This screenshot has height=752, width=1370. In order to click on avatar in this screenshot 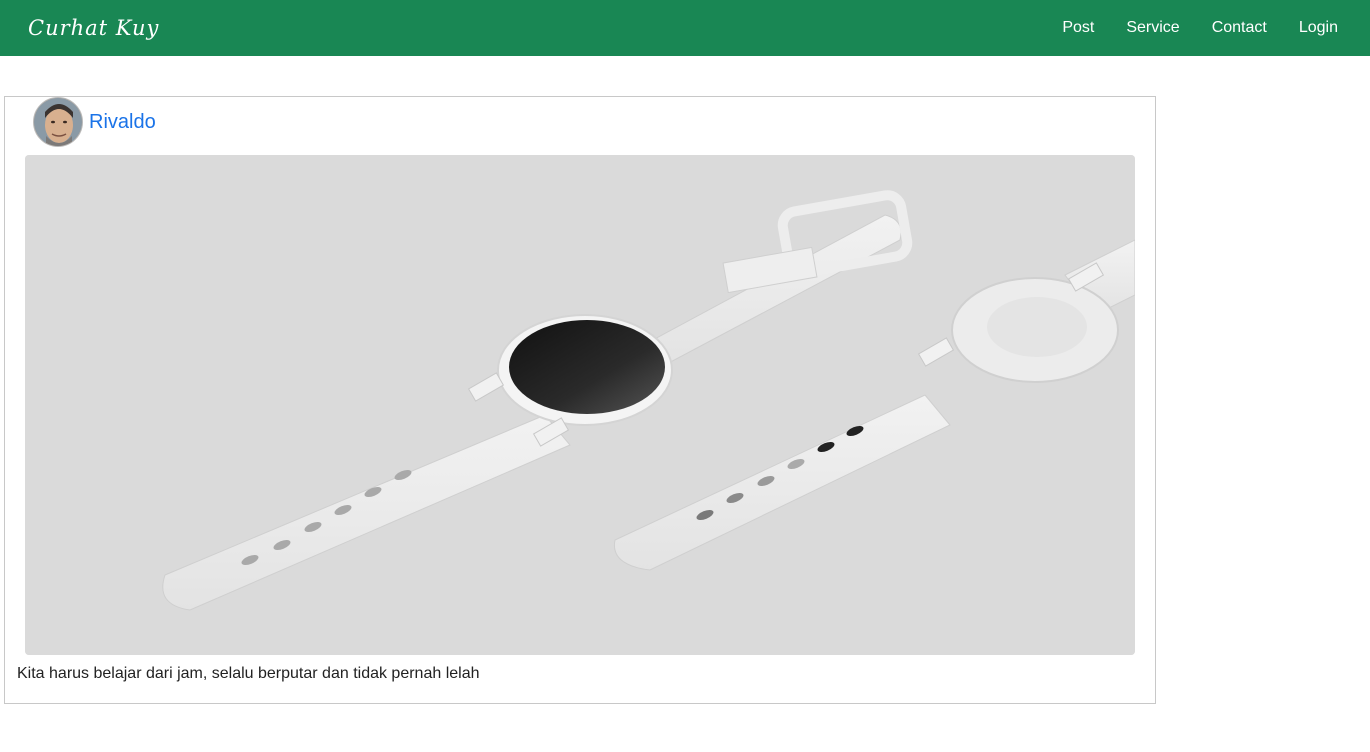, I will do `click(58, 122)`.